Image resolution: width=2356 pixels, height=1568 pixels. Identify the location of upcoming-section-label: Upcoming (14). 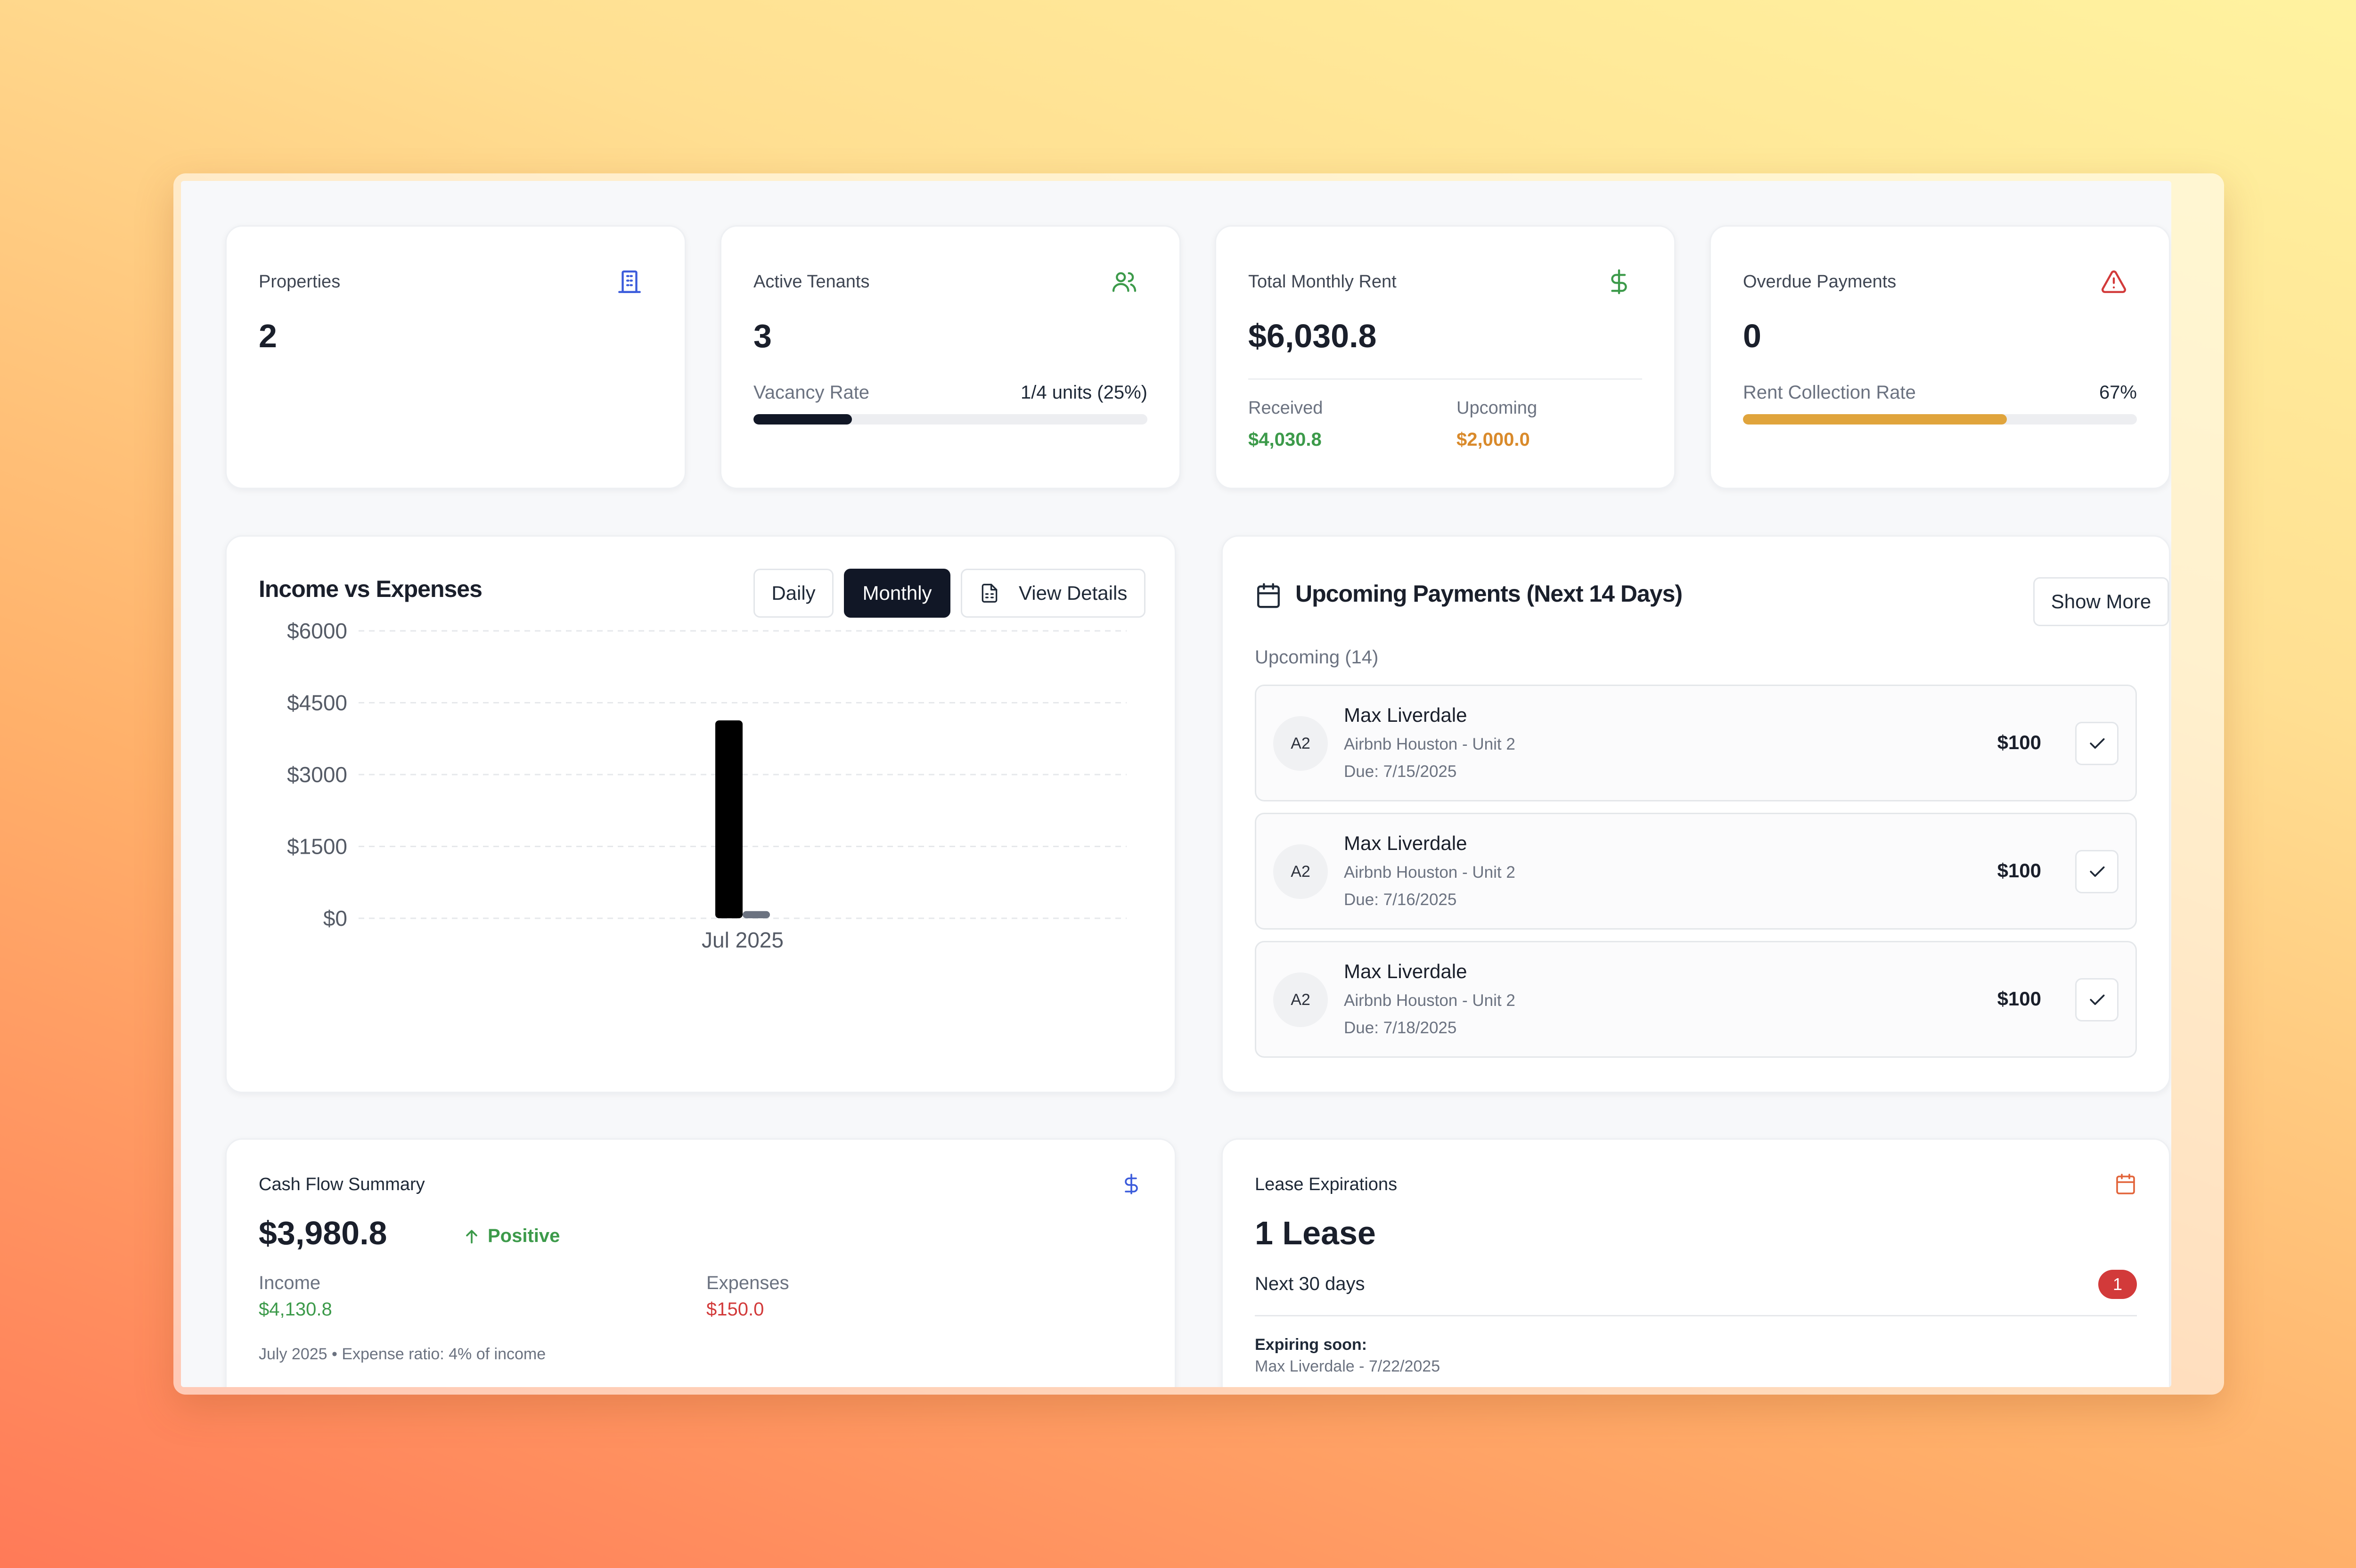
(1317, 657).